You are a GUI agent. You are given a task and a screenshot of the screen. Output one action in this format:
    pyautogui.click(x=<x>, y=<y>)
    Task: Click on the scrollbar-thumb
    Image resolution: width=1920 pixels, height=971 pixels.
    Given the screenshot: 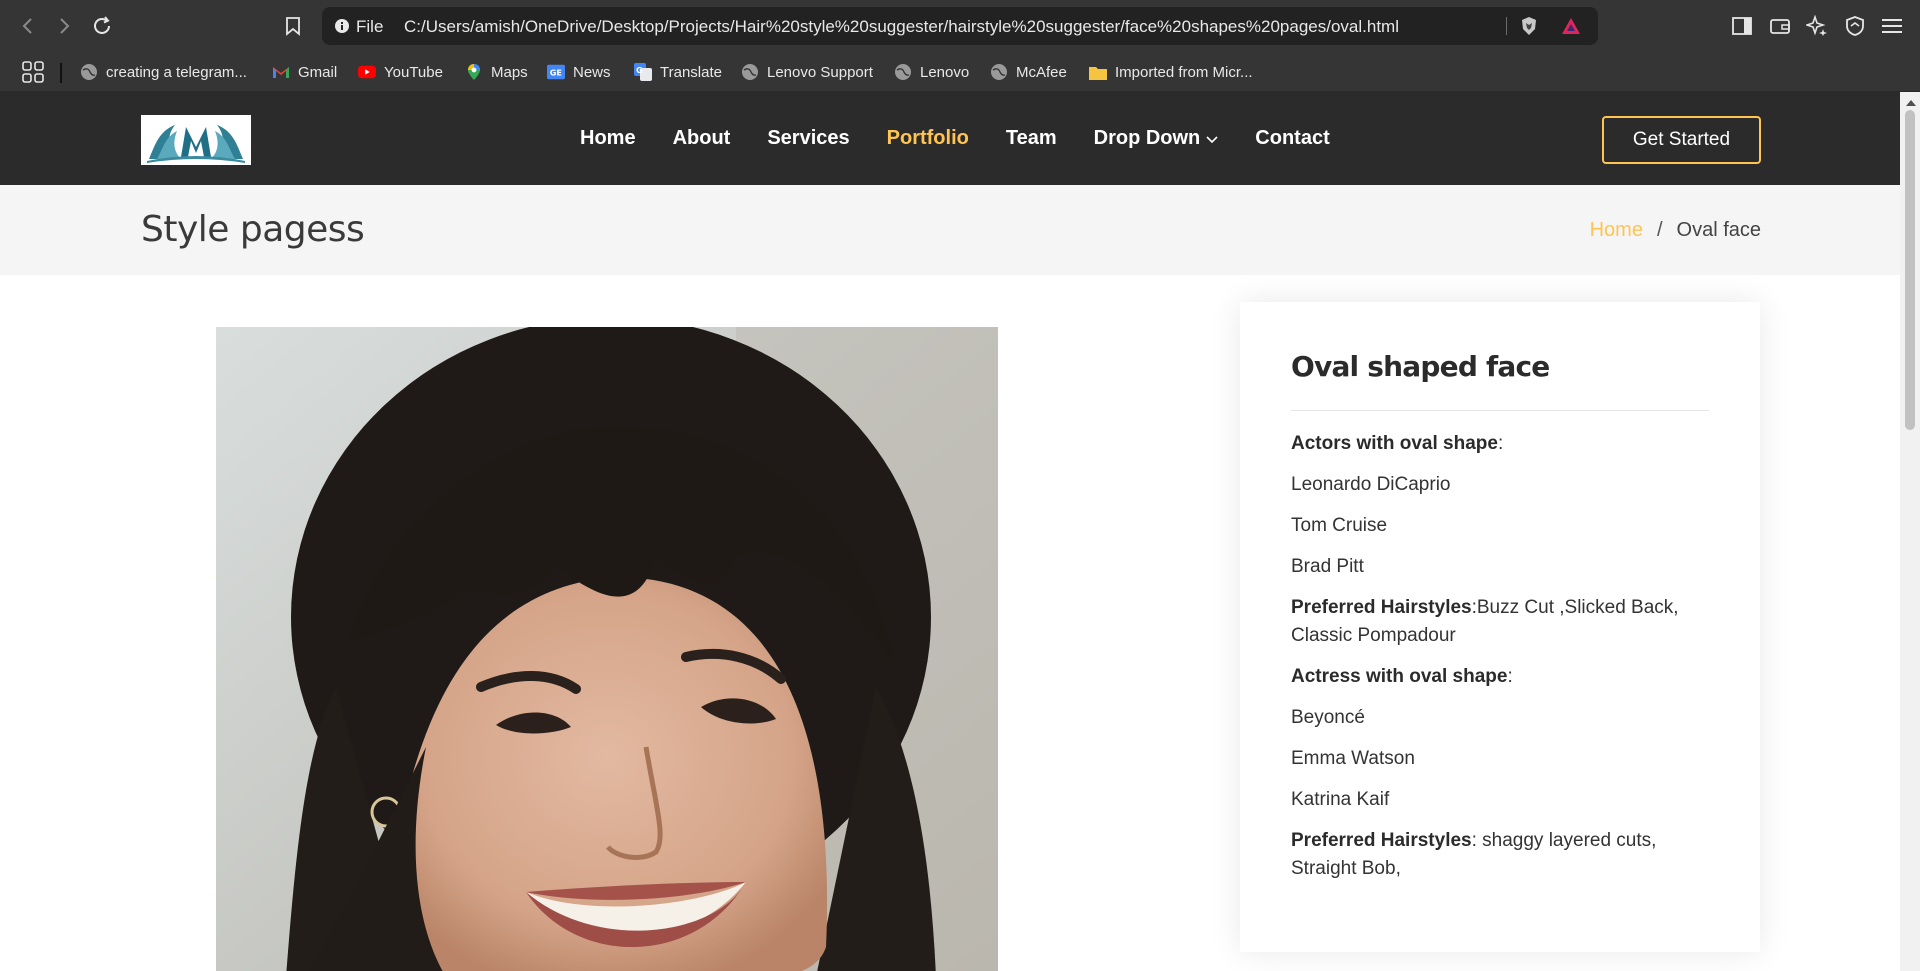 What is the action you would take?
    pyautogui.click(x=1910, y=270)
    